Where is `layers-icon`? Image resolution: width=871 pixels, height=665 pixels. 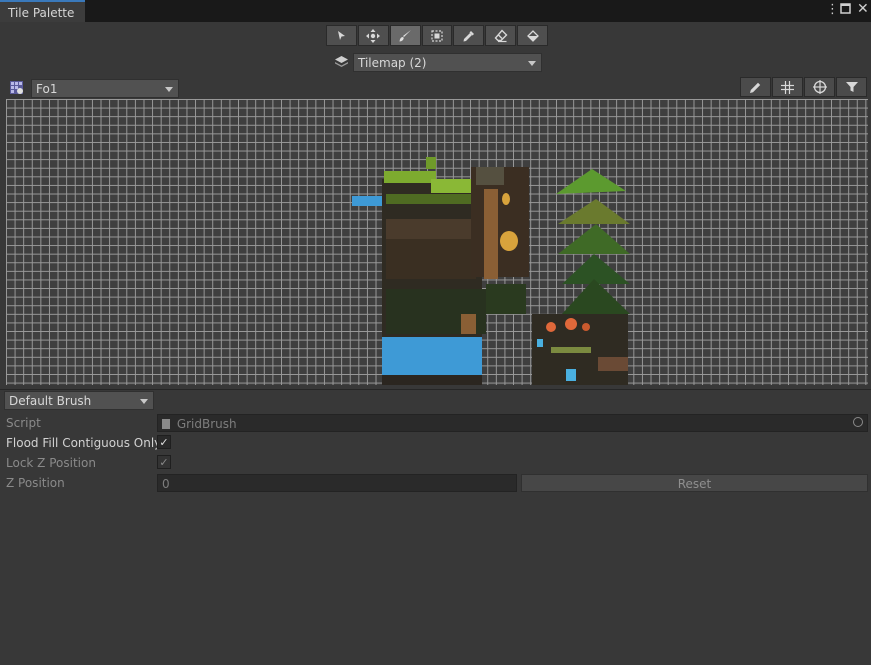
layers-icon is located at coordinates (341, 61).